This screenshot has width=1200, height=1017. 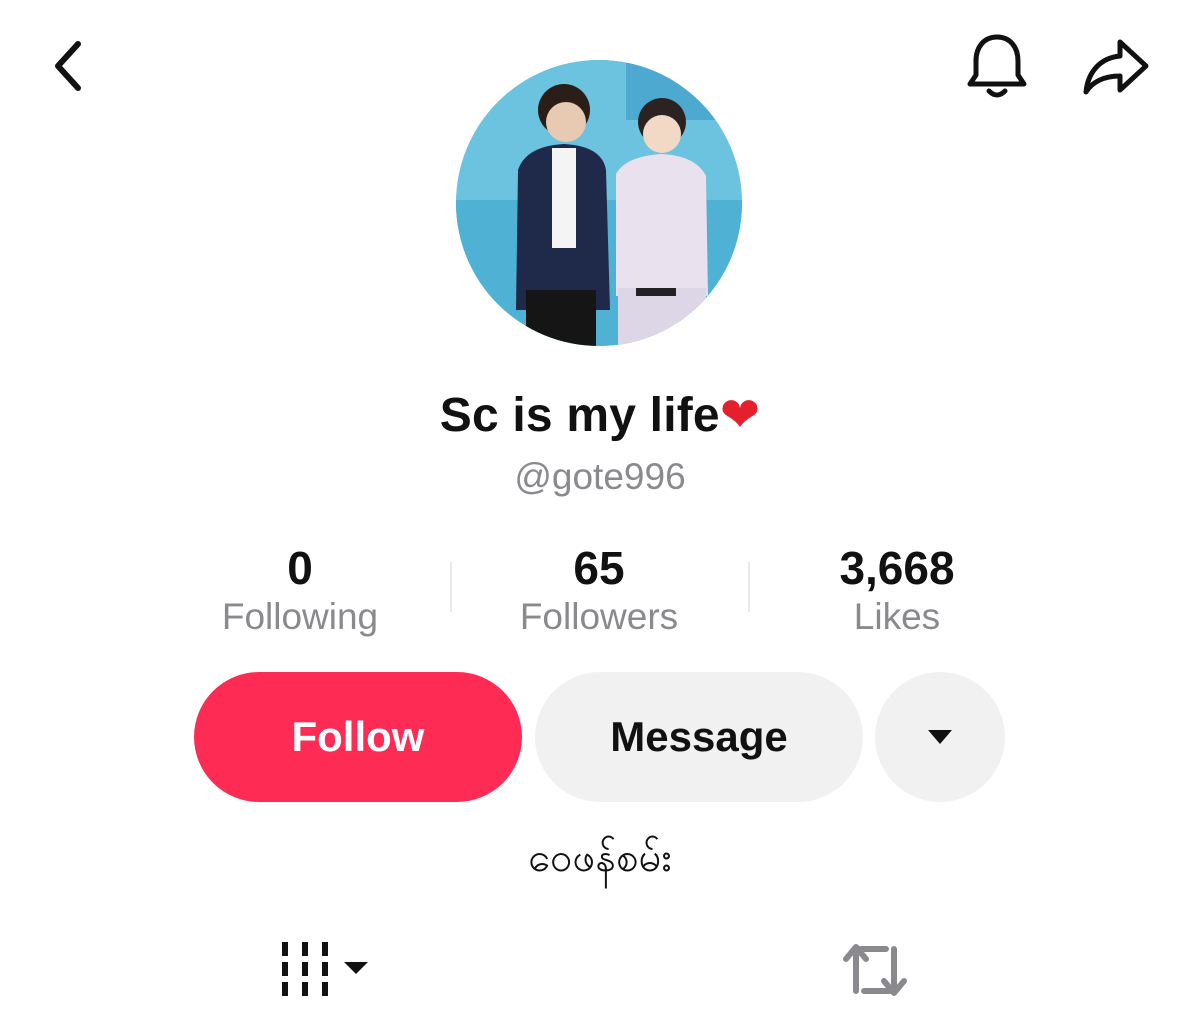 I want to click on display-name: Sc is my life❤, so click(x=600, y=415).